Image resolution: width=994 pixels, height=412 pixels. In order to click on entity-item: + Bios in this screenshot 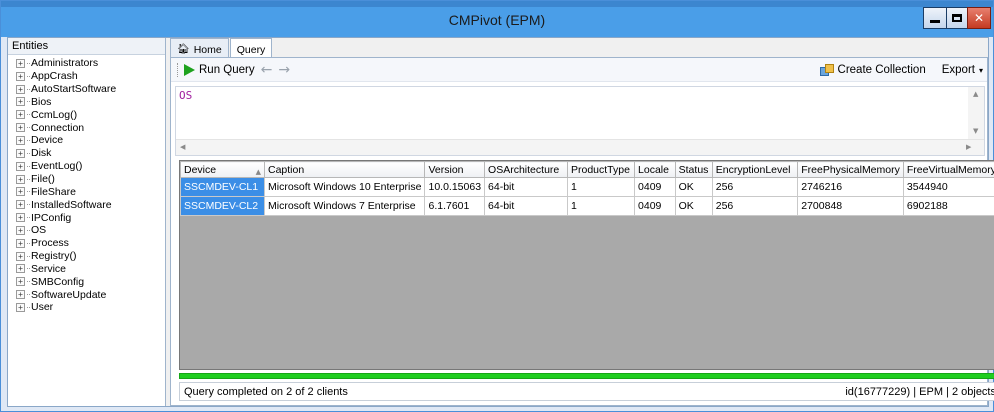, I will do `click(86, 102)`.